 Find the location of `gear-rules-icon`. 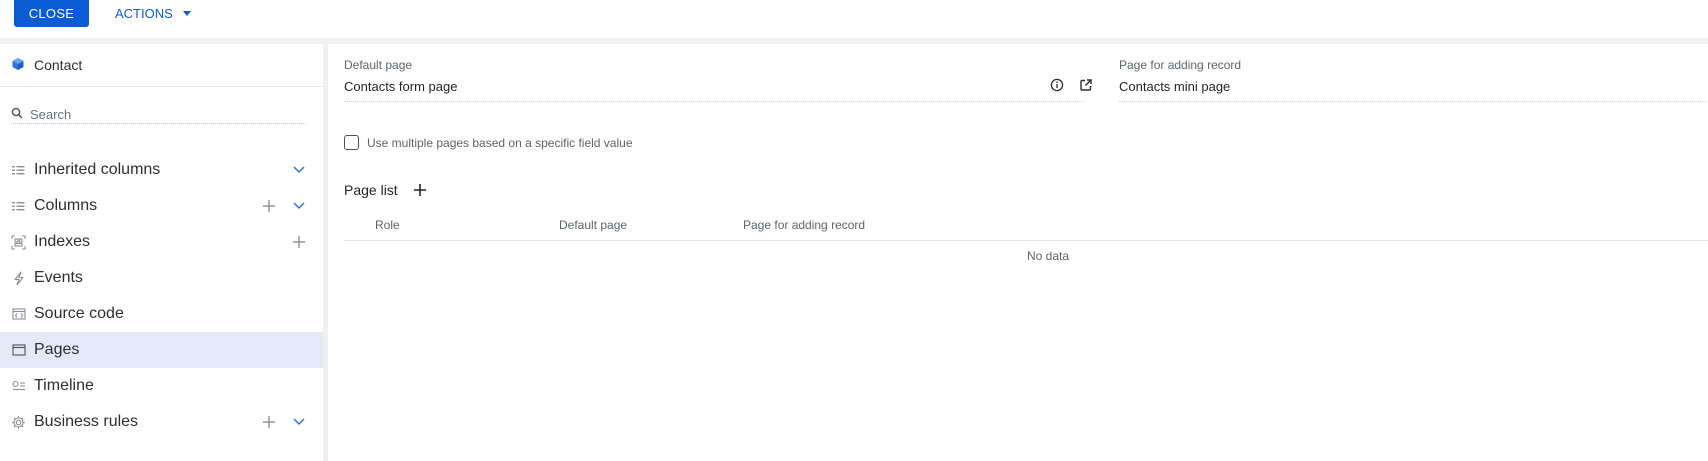

gear-rules-icon is located at coordinates (18, 422).